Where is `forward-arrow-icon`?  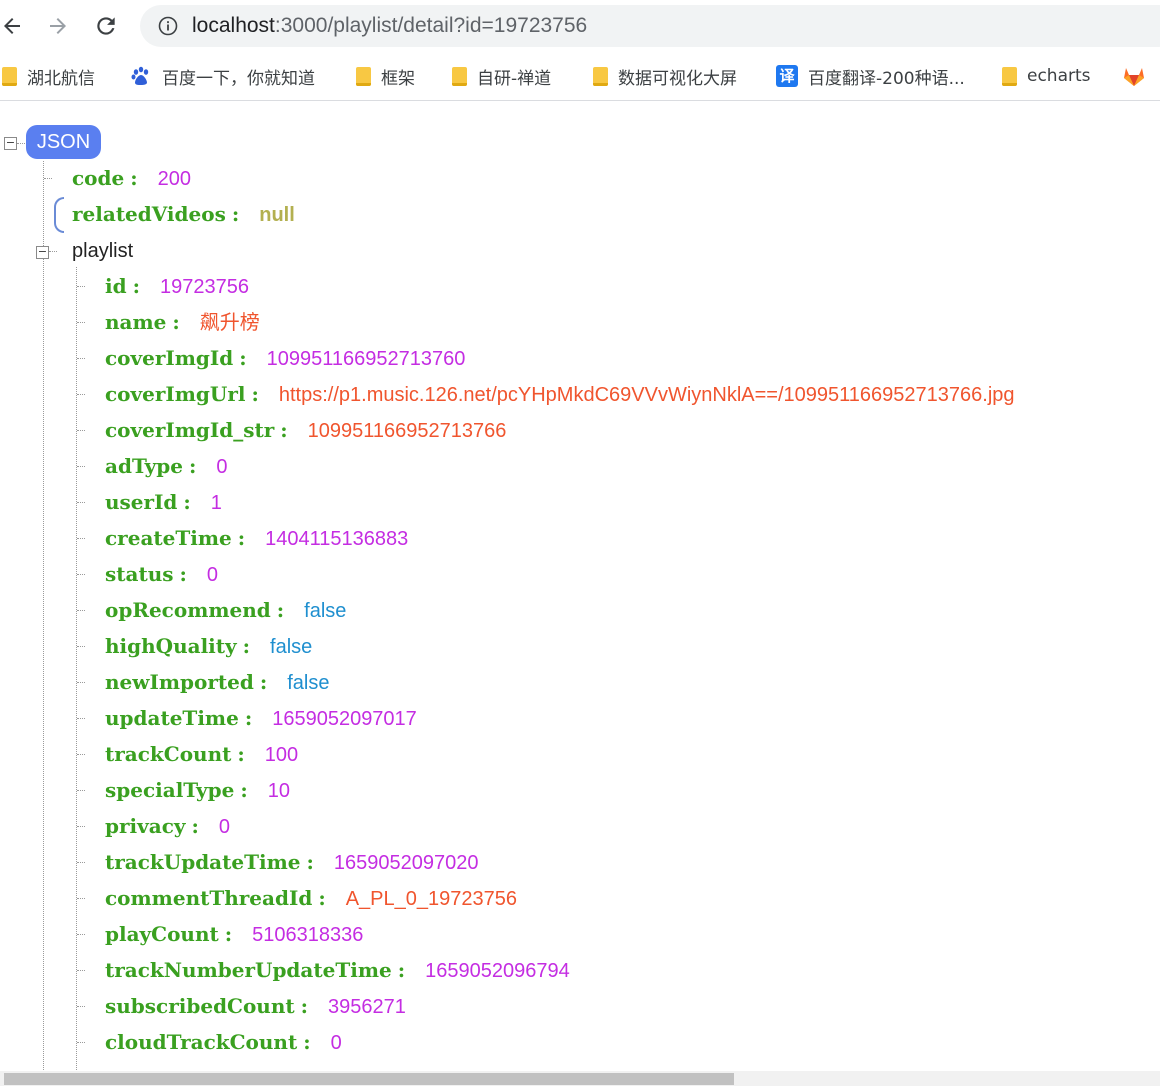
forward-arrow-icon is located at coordinates (58, 26).